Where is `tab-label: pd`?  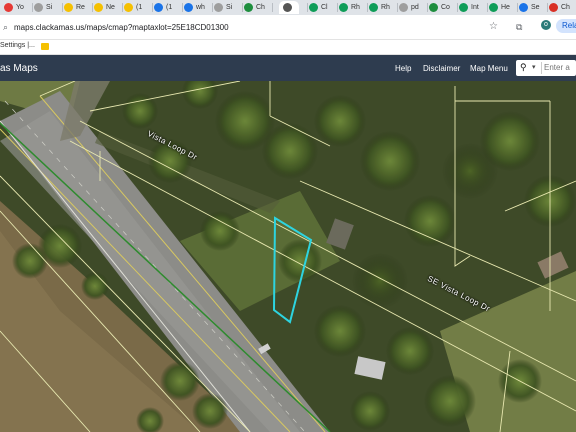 tab-label: pd is located at coordinates (415, 7).